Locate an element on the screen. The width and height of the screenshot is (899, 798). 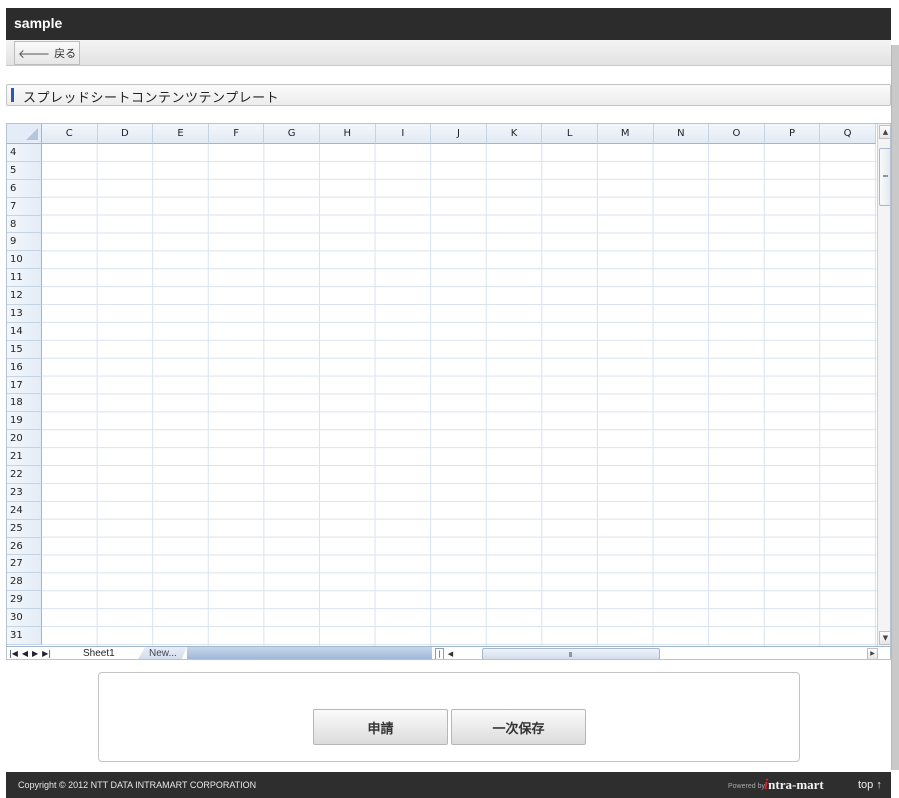
row-header: 8 is located at coordinates (24, 224).